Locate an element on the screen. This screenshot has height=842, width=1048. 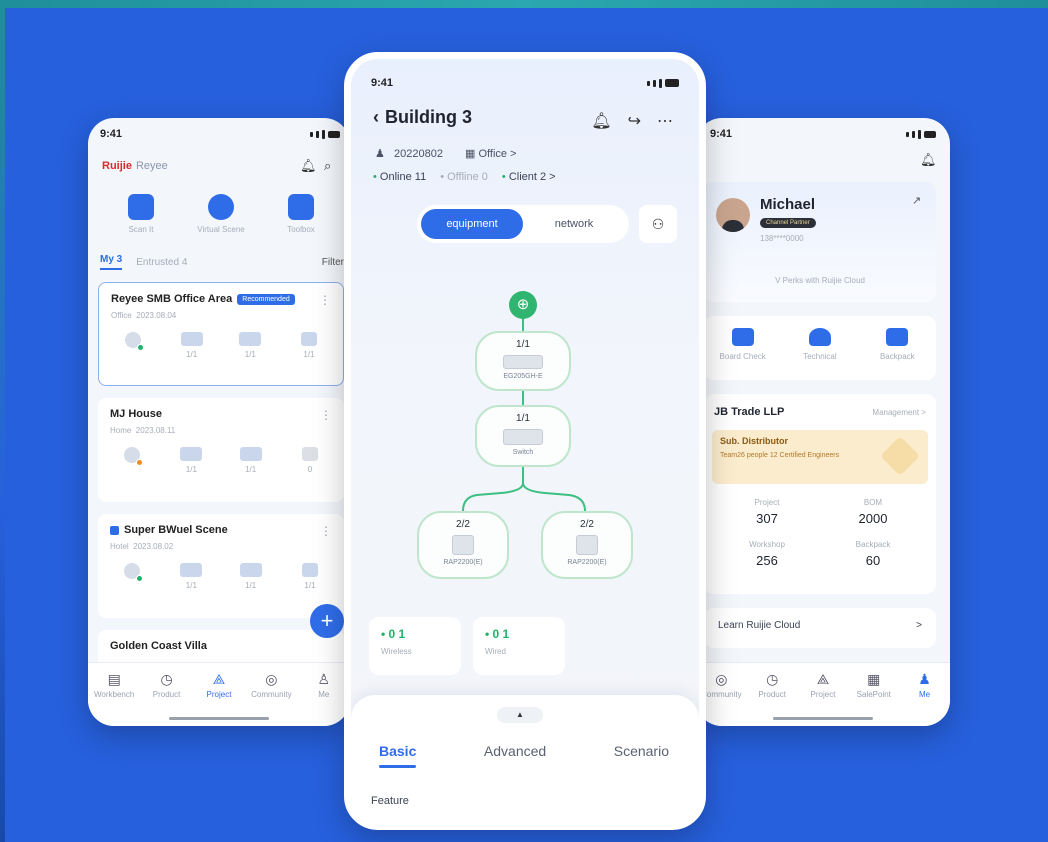
stat-project: Project 307 is located at coordinates (767, 512).